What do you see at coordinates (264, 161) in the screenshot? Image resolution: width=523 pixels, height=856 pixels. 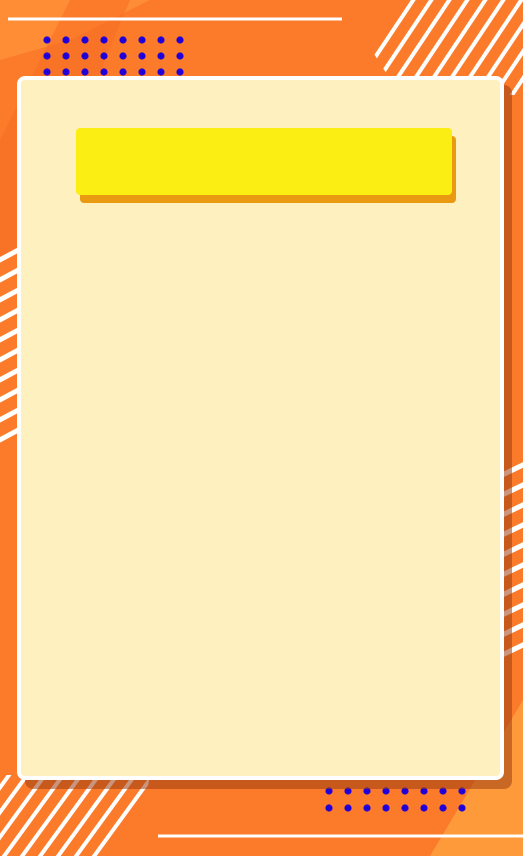 I see `title-banner` at bounding box center [264, 161].